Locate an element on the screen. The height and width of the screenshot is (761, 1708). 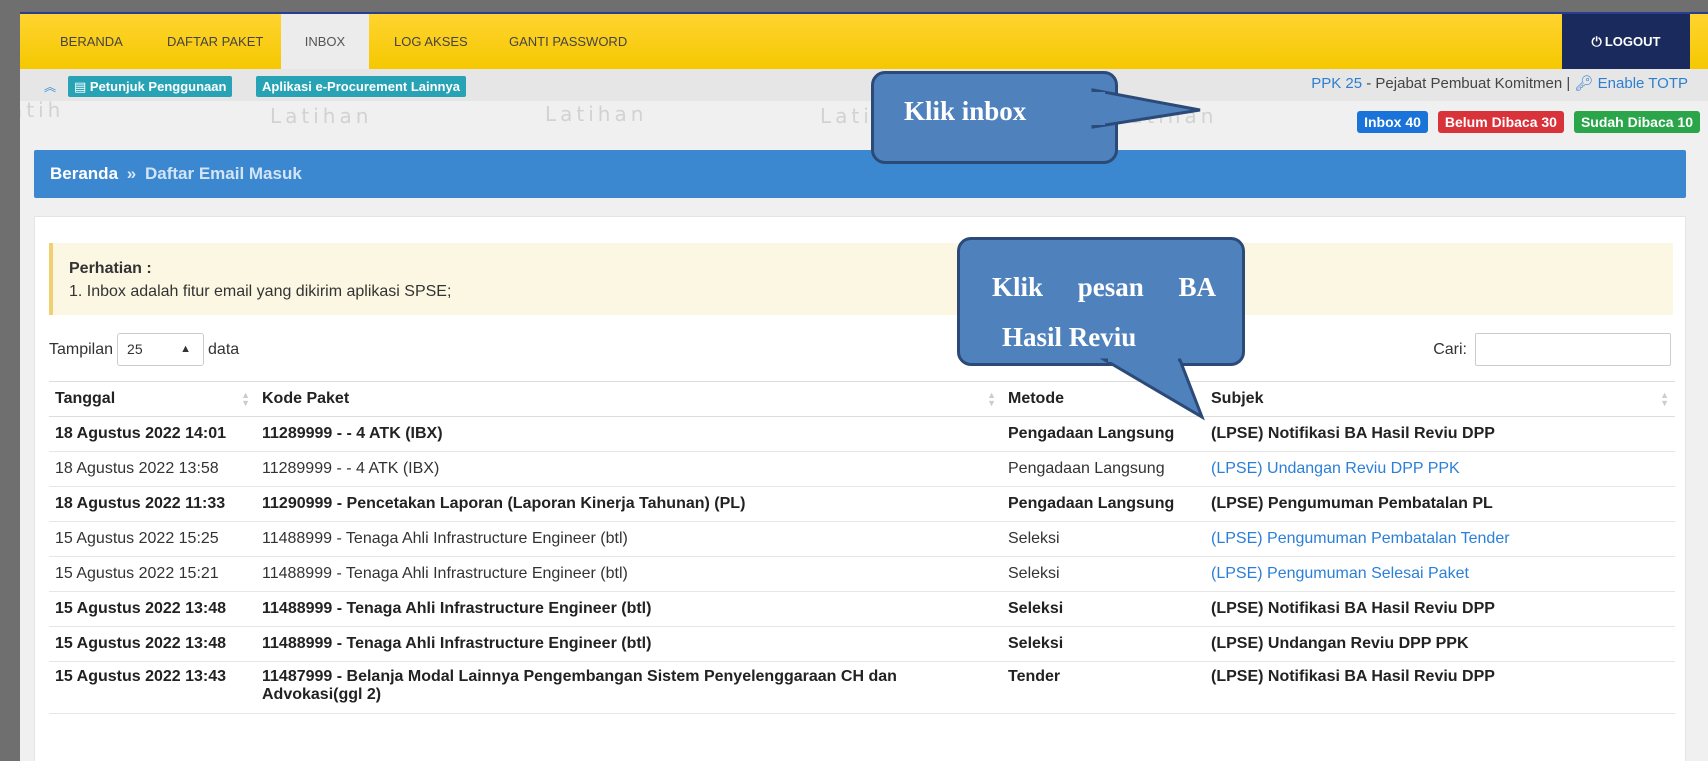
callout-pointer-inbox is located at coordinates (1146, 108).